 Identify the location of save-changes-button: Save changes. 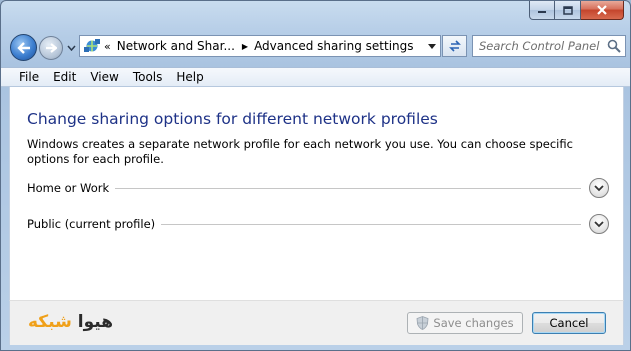
(465, 323).